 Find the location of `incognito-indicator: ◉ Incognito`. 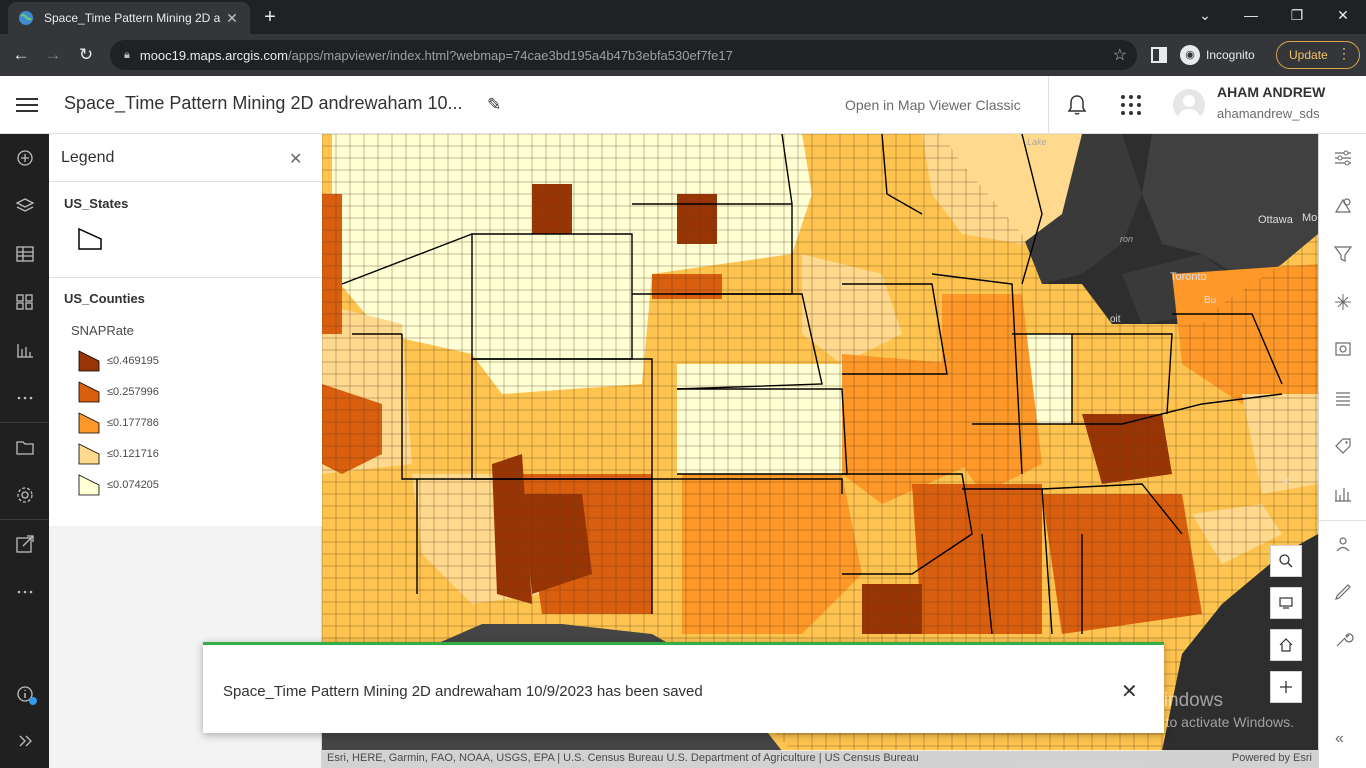

incognito-indicator: ◉ Incognito is located at coordinates (1217, 55).